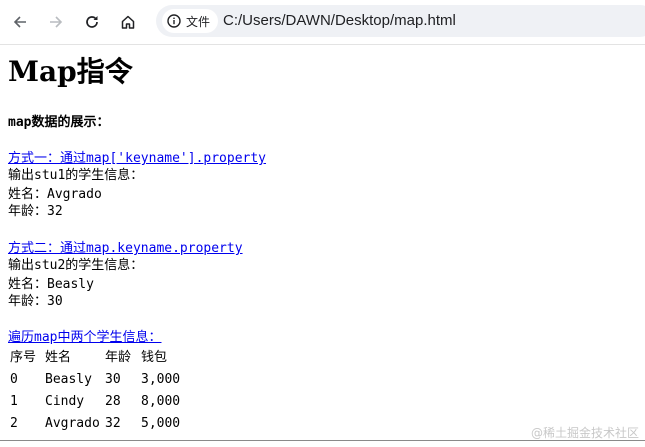  Describe the element at coordinates (113, 423) in the screenshot. I see `table-cell: 32` at that location.